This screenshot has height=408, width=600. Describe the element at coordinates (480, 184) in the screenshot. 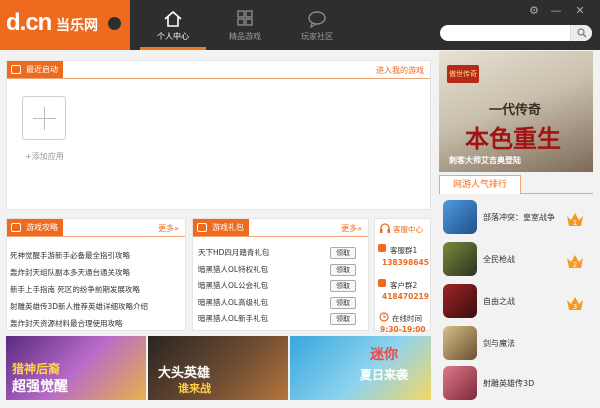

I see `hot-ranking-title: 网游人气排行` at that location.